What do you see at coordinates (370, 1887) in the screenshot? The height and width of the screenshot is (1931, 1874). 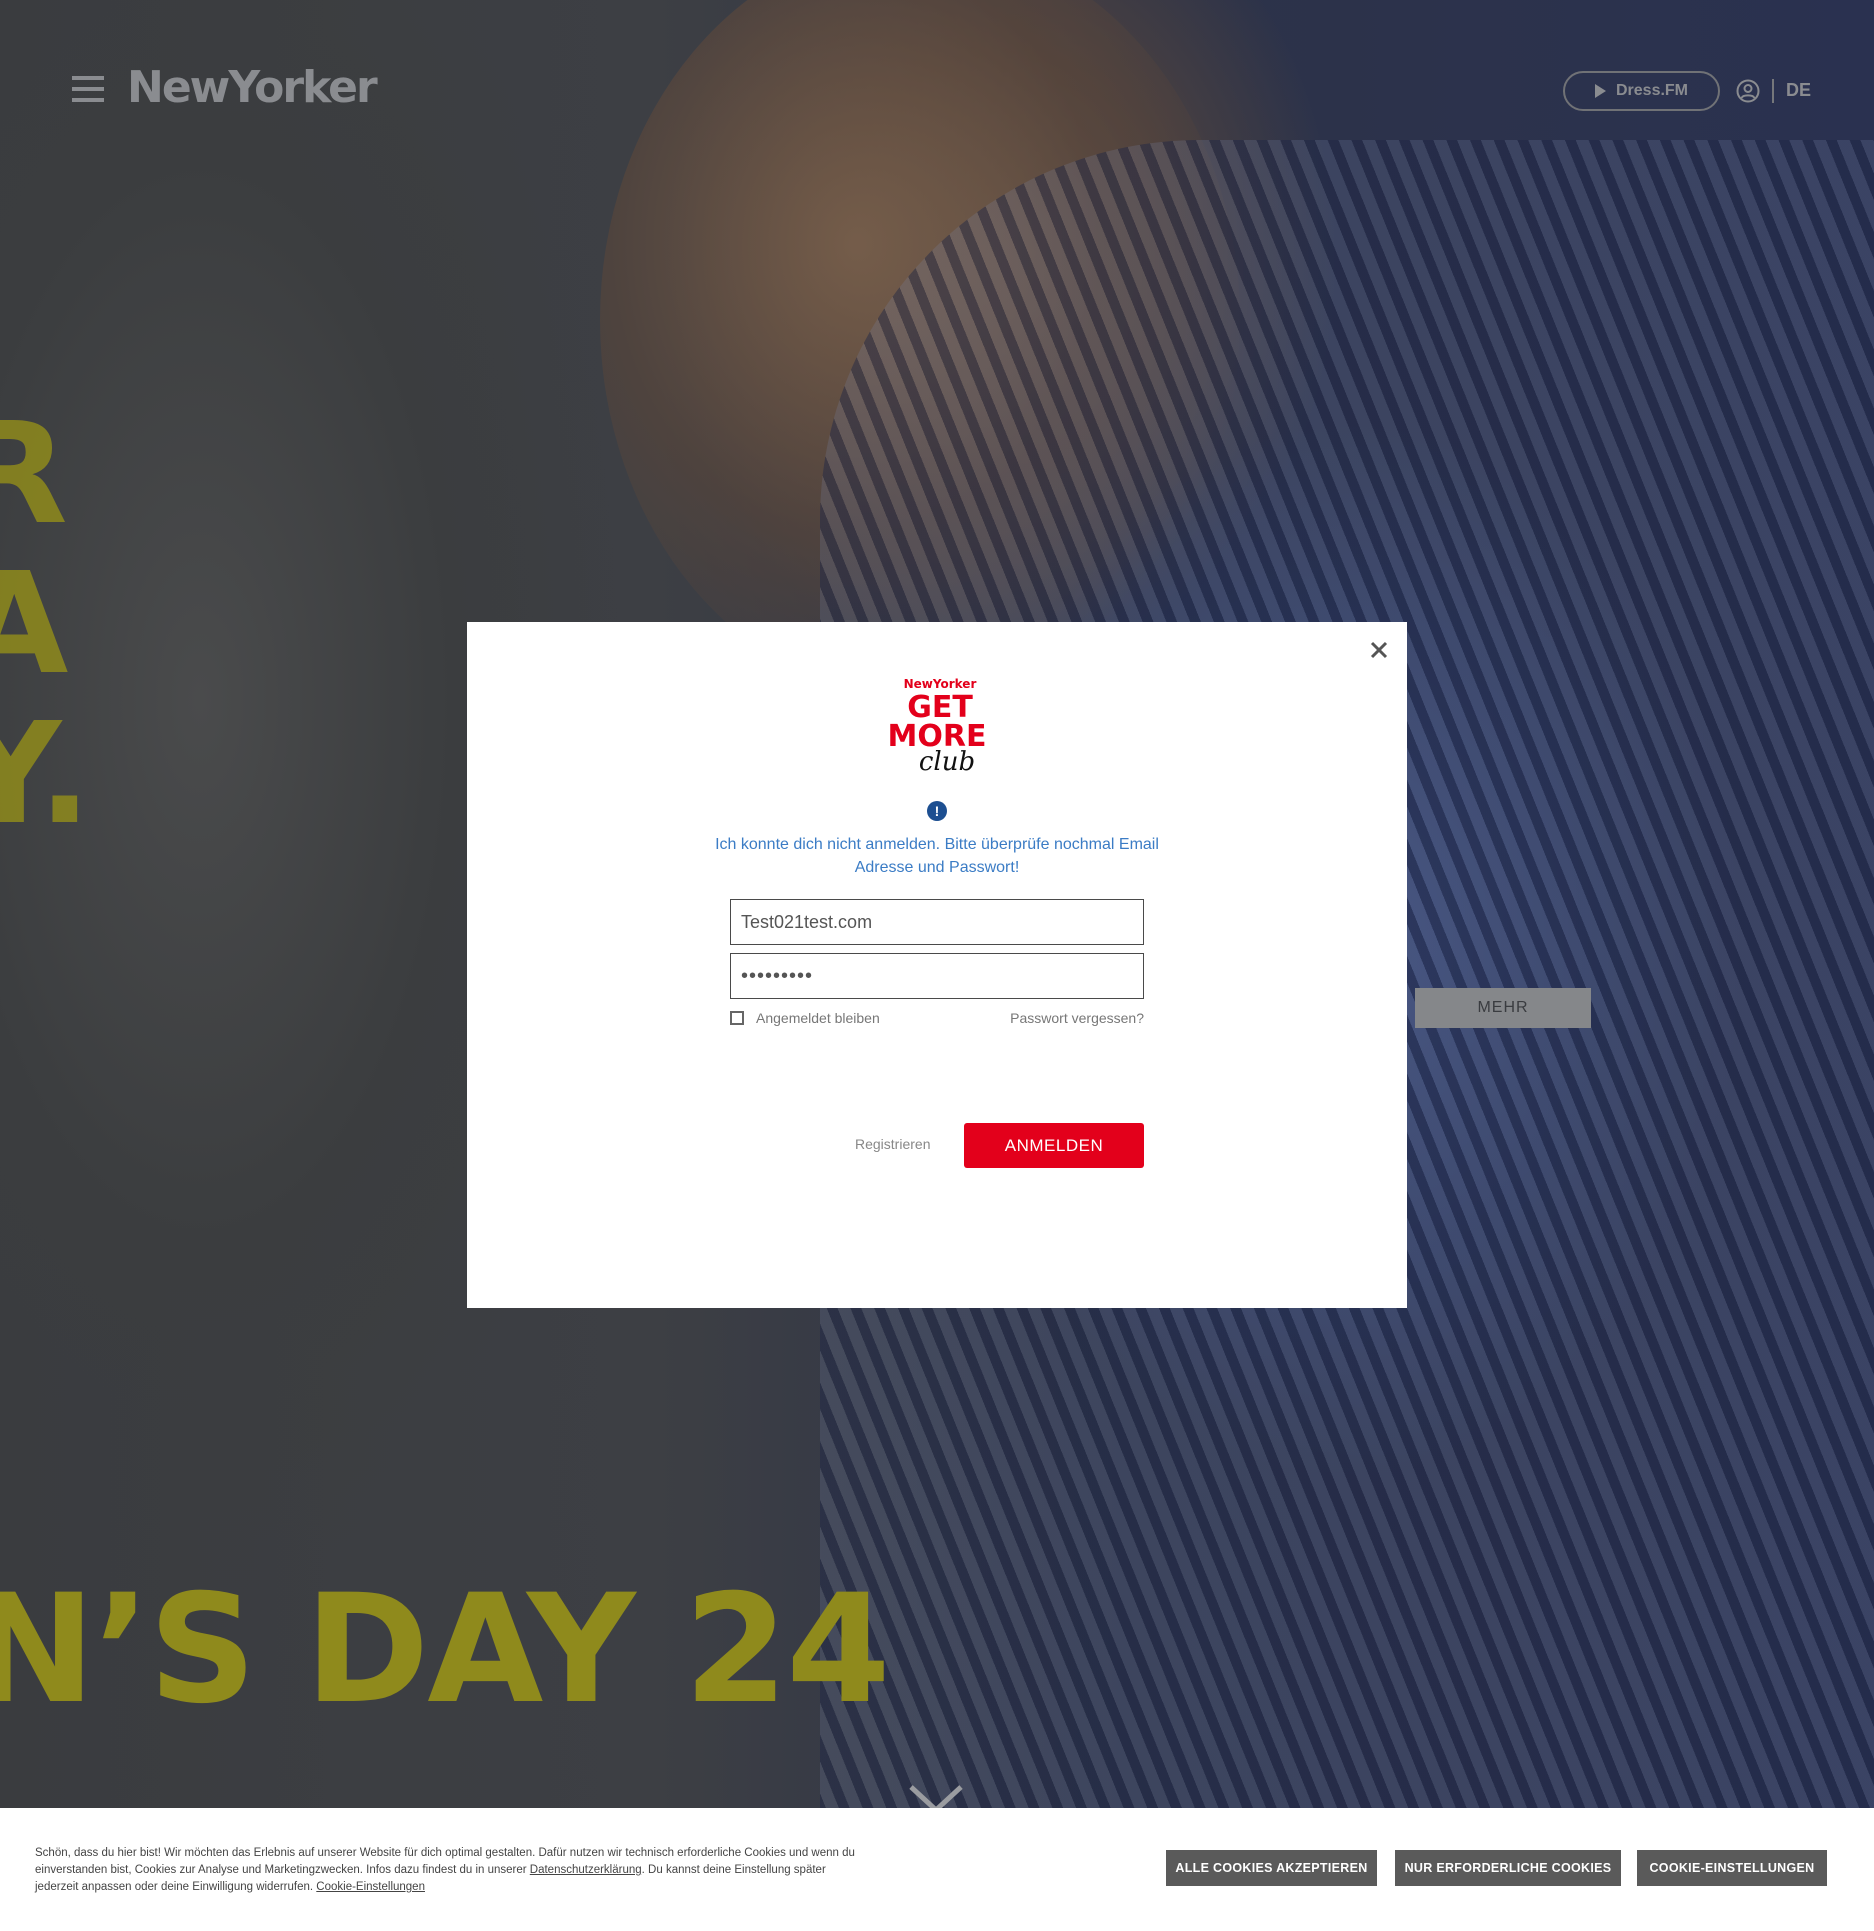 I see `cookie-settings-link: Cookie-Einstellungen` at bounding box center [370, 1887].